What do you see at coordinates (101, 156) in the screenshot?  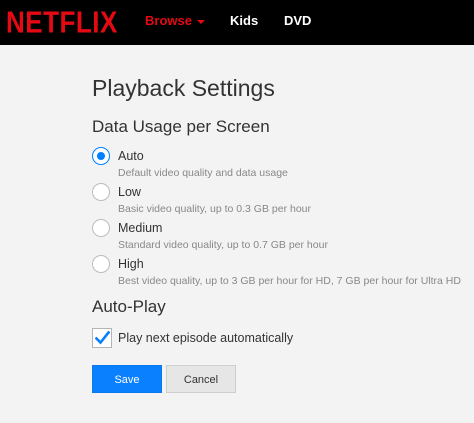 I see `radio-auto` at bounding box center [101, 156].